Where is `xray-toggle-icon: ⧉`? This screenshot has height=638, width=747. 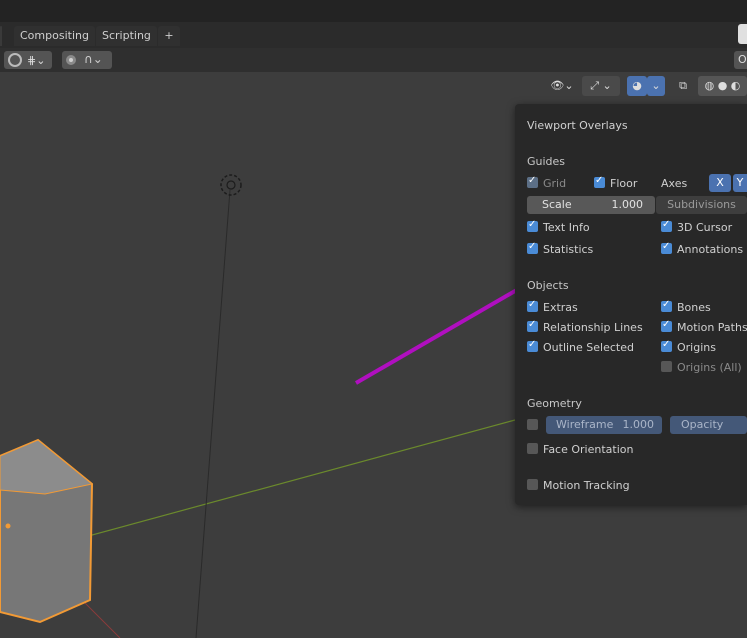
xray-toggle-icon: ⧉ is located at coordinates (683, 86).